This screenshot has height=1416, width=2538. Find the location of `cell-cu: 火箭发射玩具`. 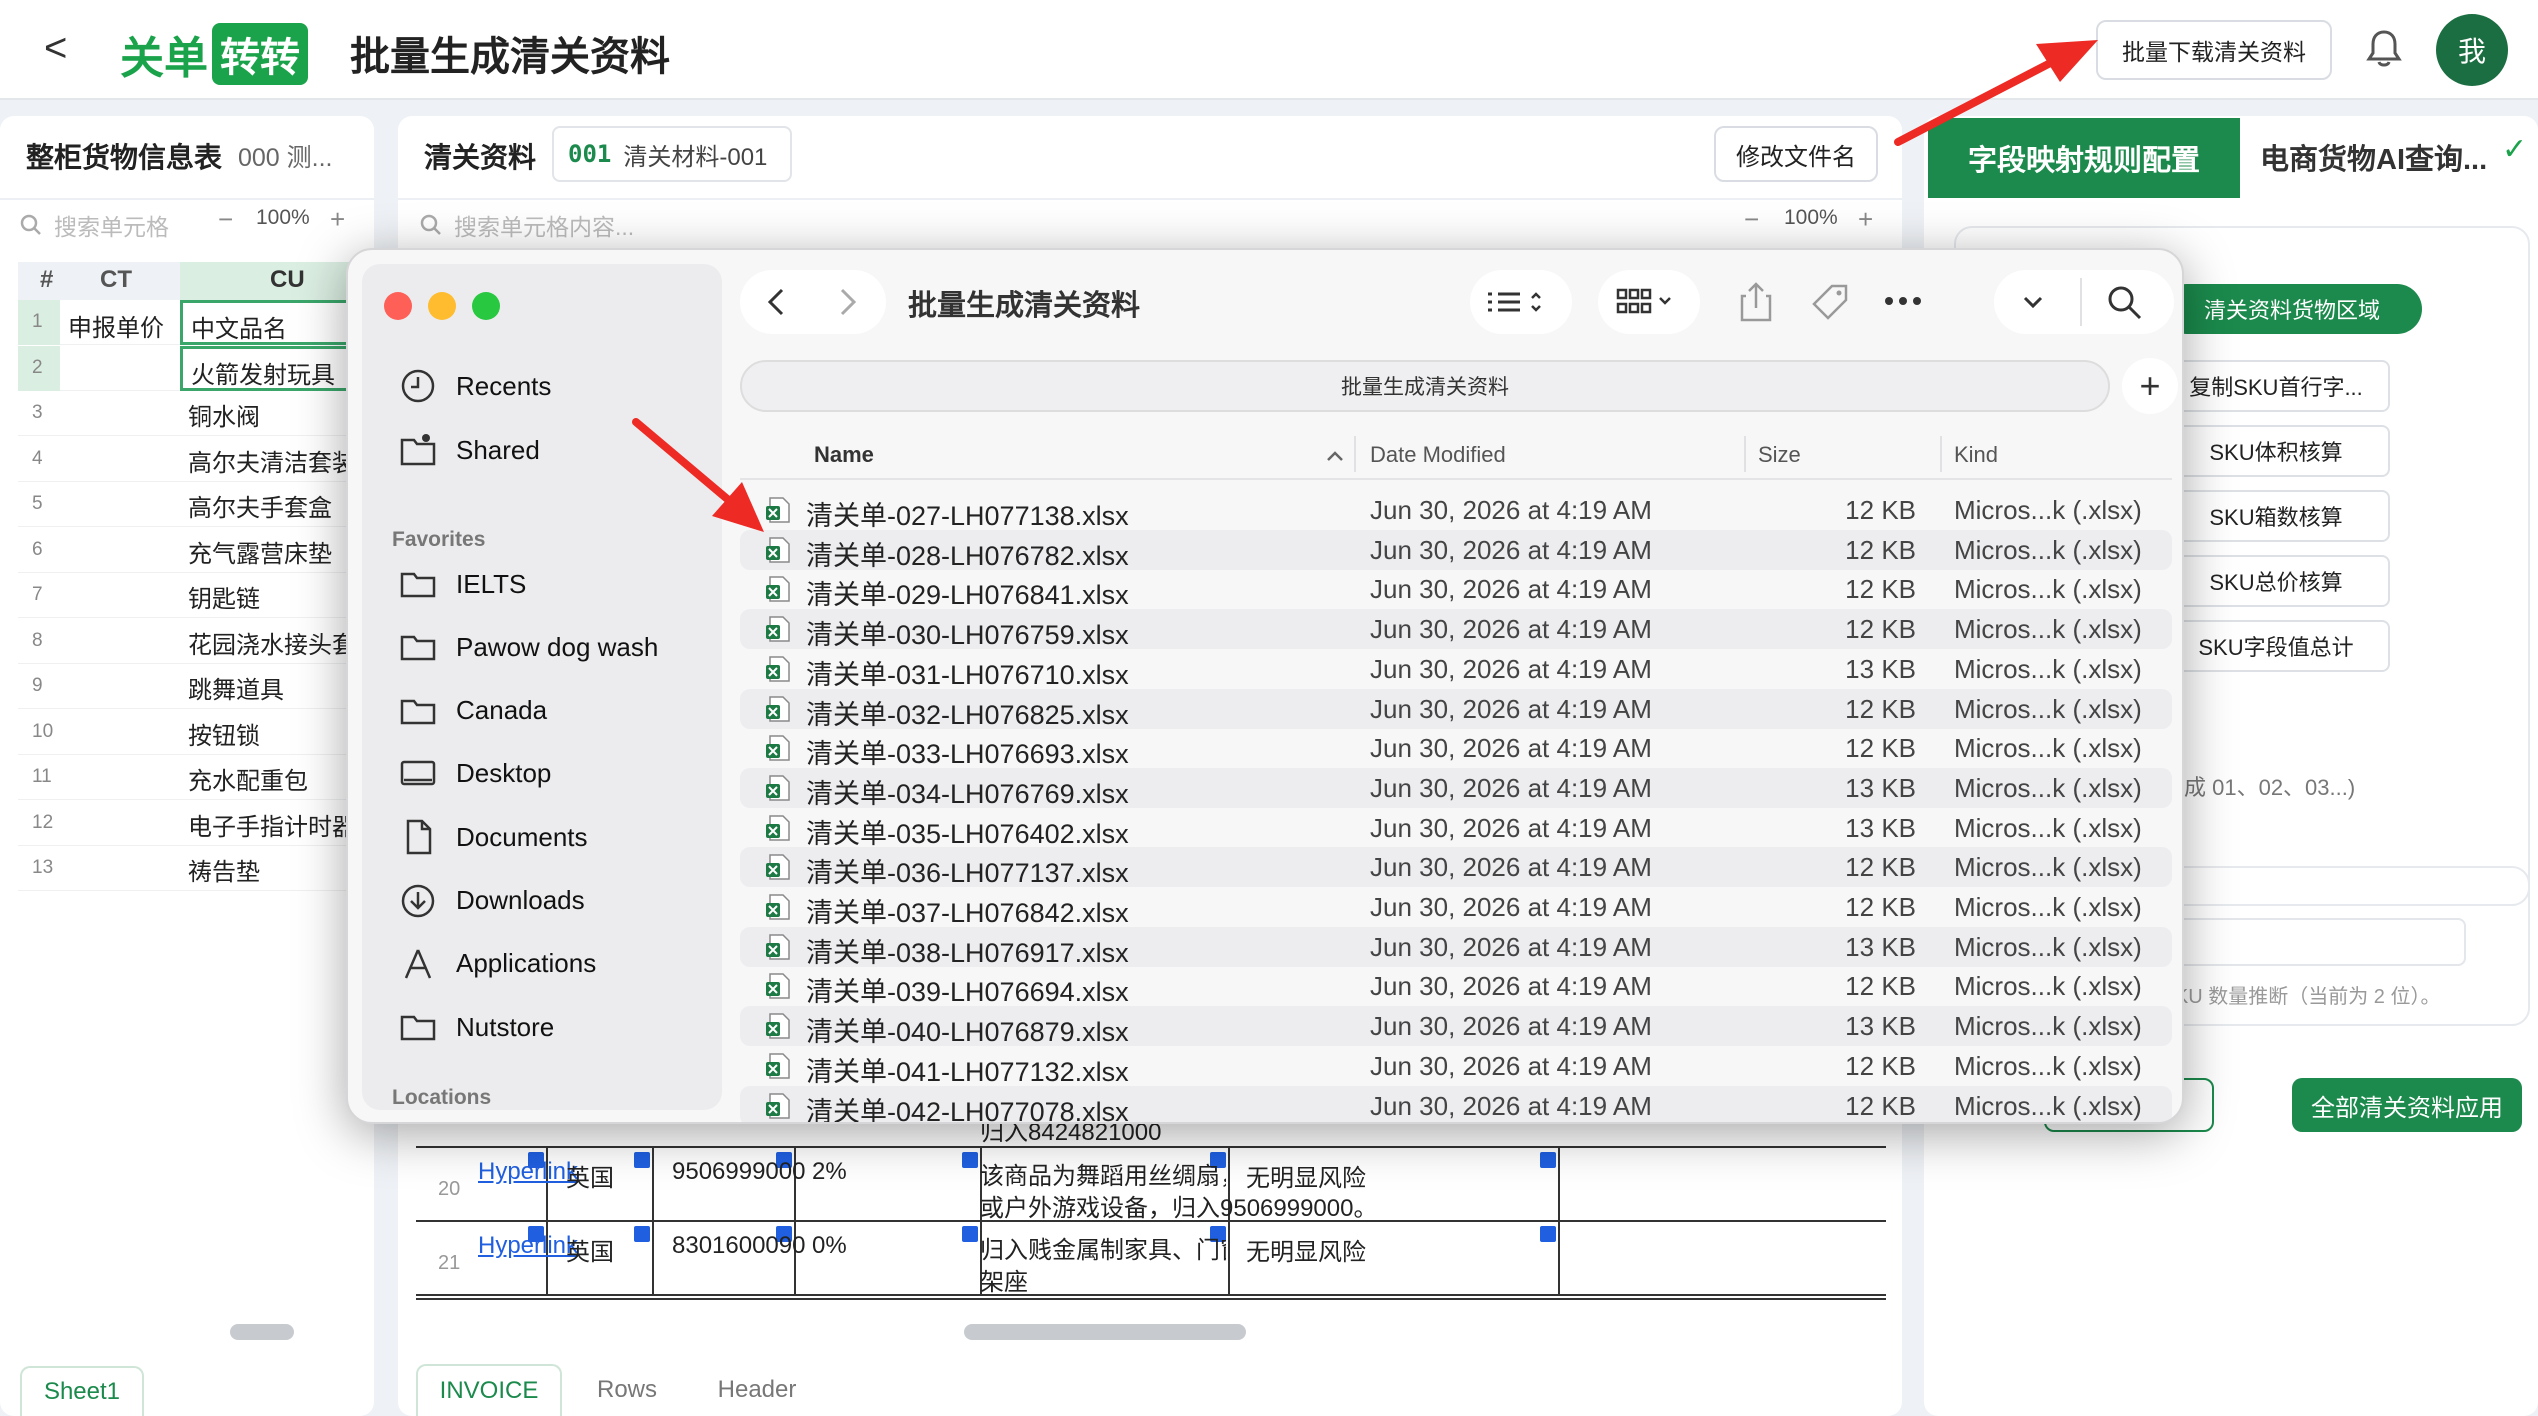

cell-cu: 火箭发射玩具 is located at coordinates (277, 368).